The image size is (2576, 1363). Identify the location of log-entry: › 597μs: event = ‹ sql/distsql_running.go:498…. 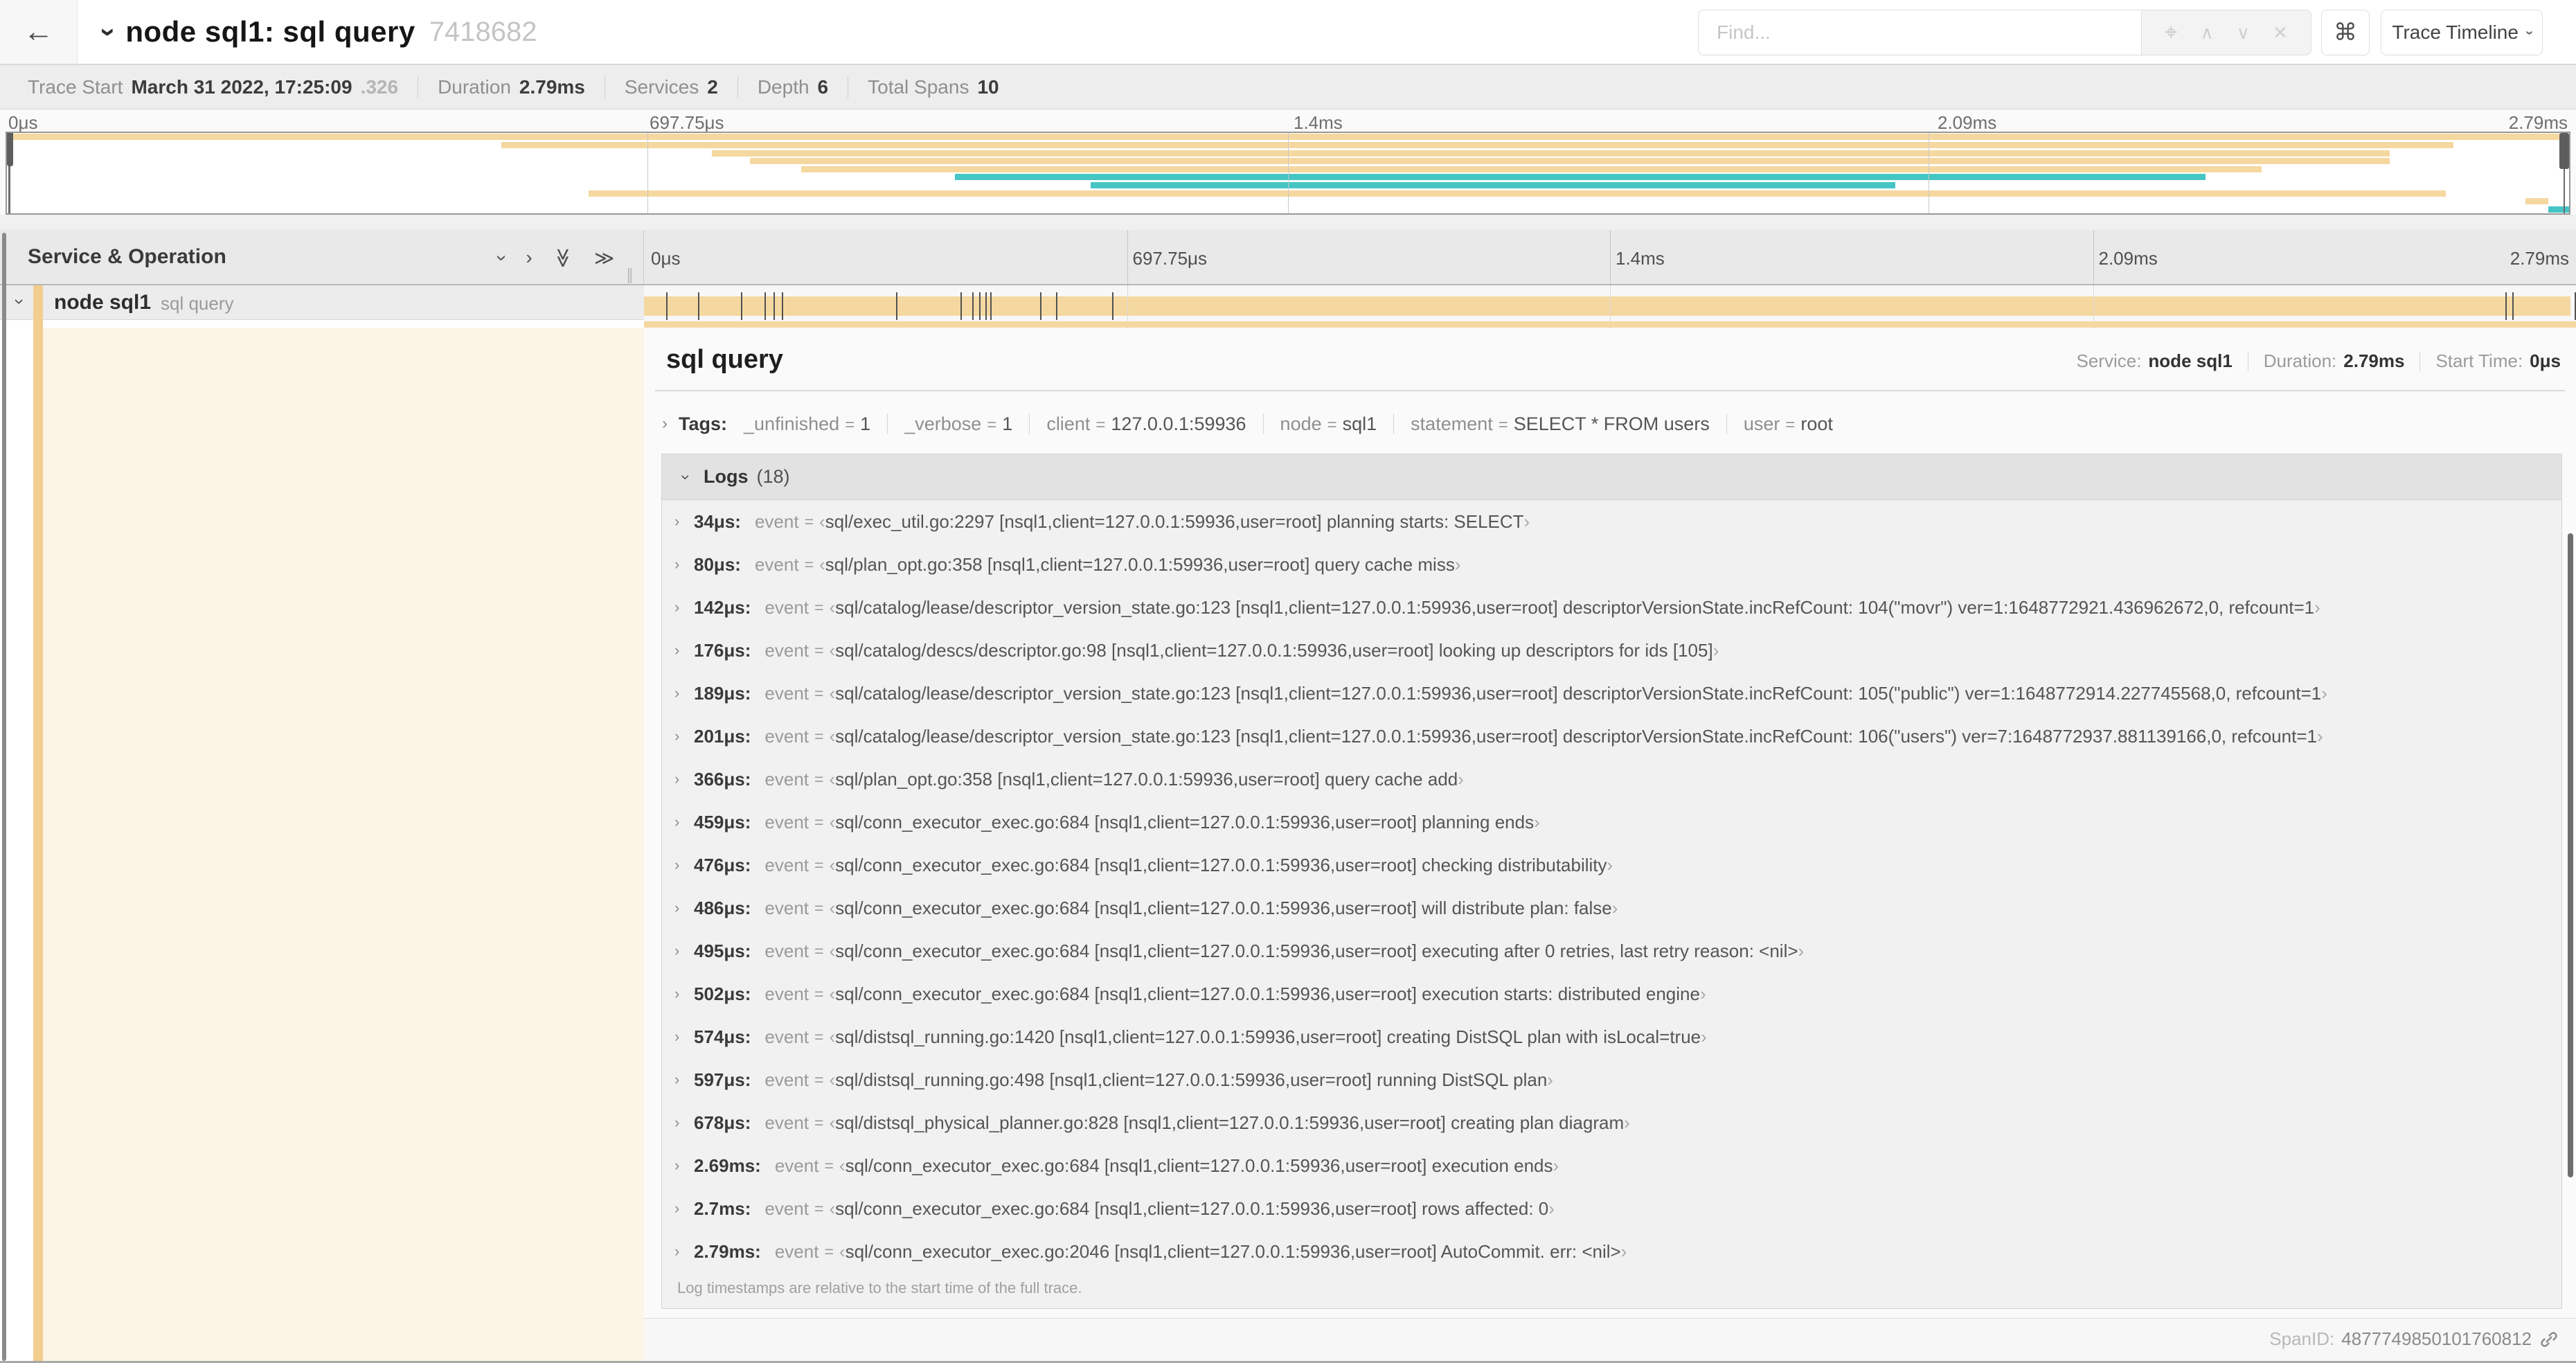
(1612, 1079).